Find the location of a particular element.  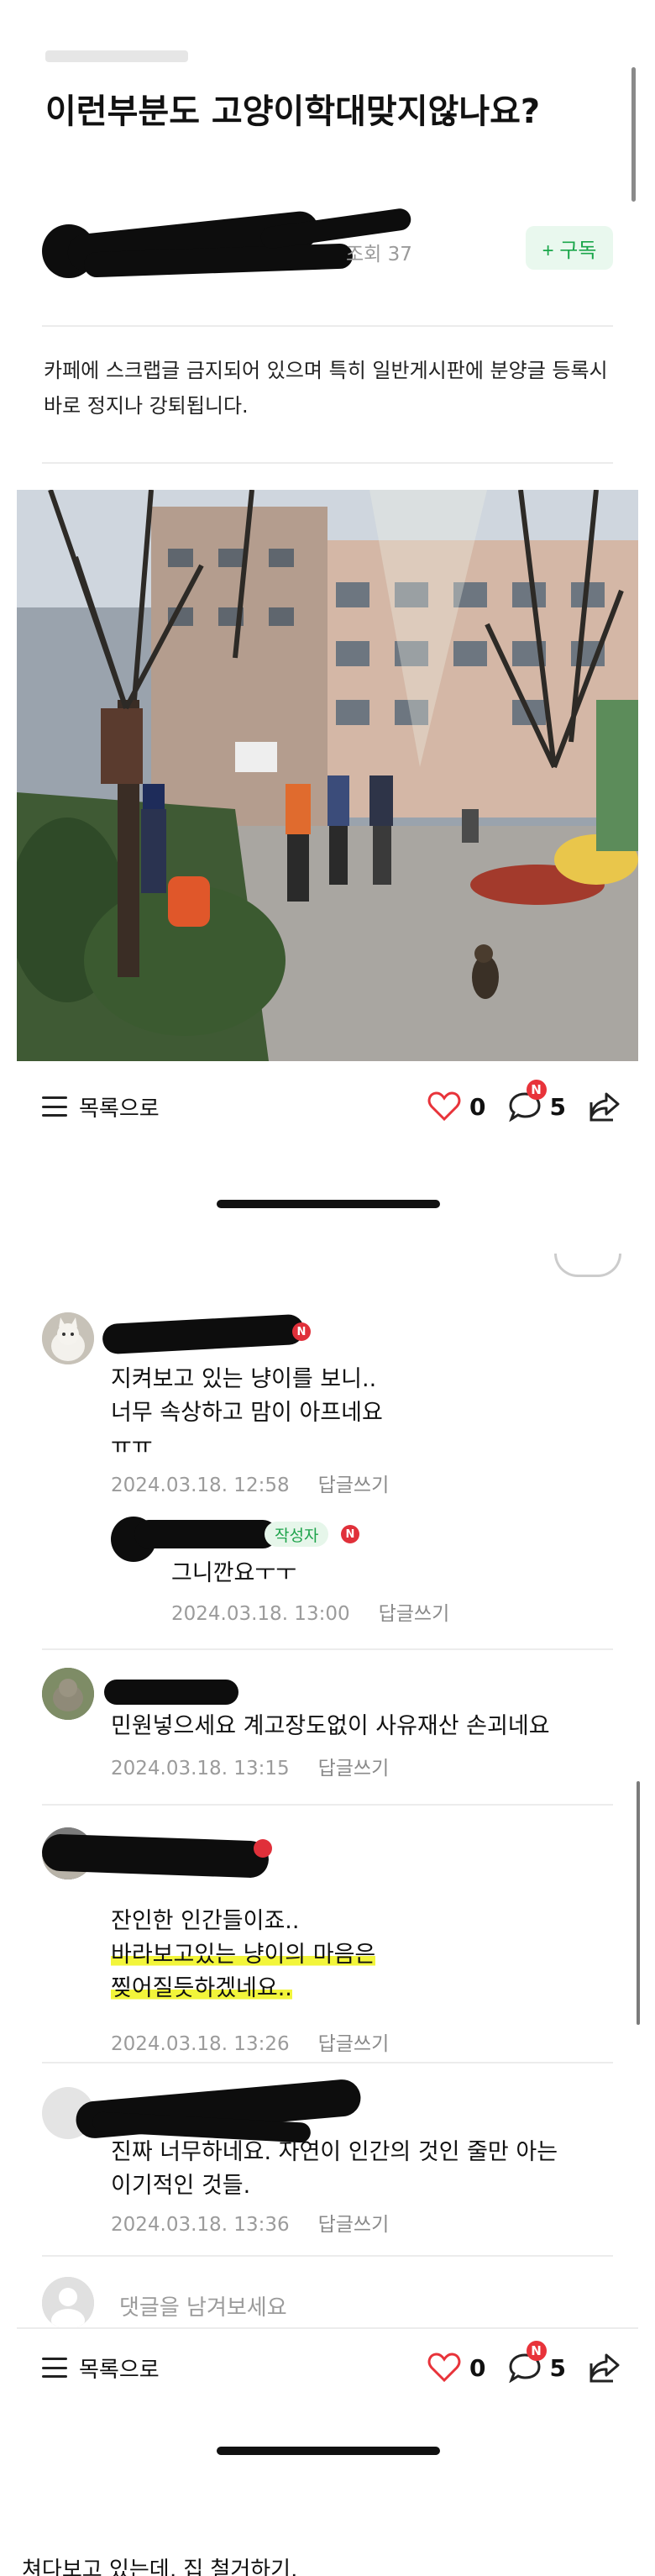

comment-line: 너무 속상하고 맘이 아프네요 is located at coordinates (247, 1413).